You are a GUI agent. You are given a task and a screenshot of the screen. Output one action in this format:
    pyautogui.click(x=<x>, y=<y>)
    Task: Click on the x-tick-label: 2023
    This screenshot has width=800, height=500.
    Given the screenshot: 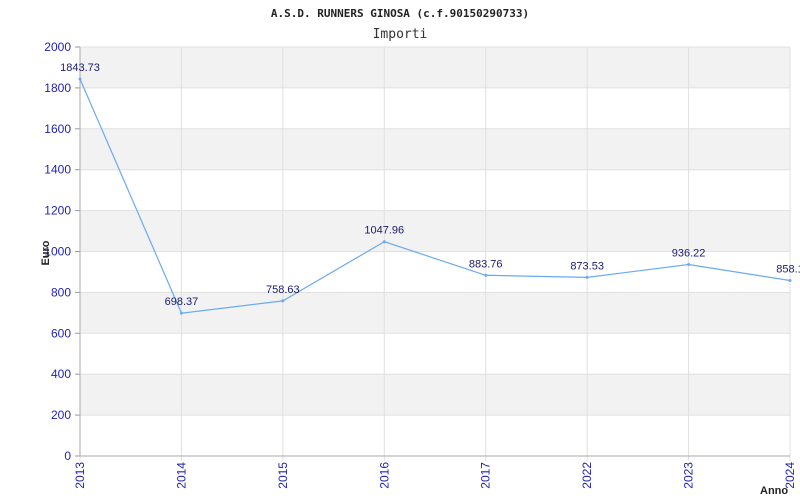 What is the action you would take?
    pyautogui.click(x=689, y=475)
    